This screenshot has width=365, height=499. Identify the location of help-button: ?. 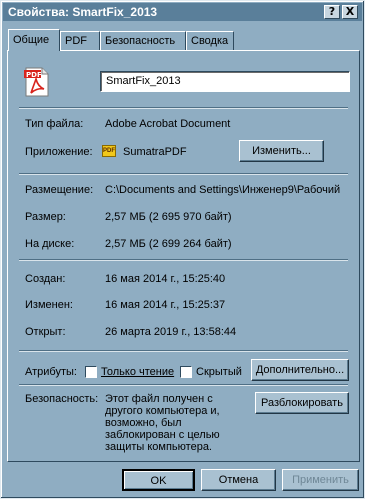
(332, 12).